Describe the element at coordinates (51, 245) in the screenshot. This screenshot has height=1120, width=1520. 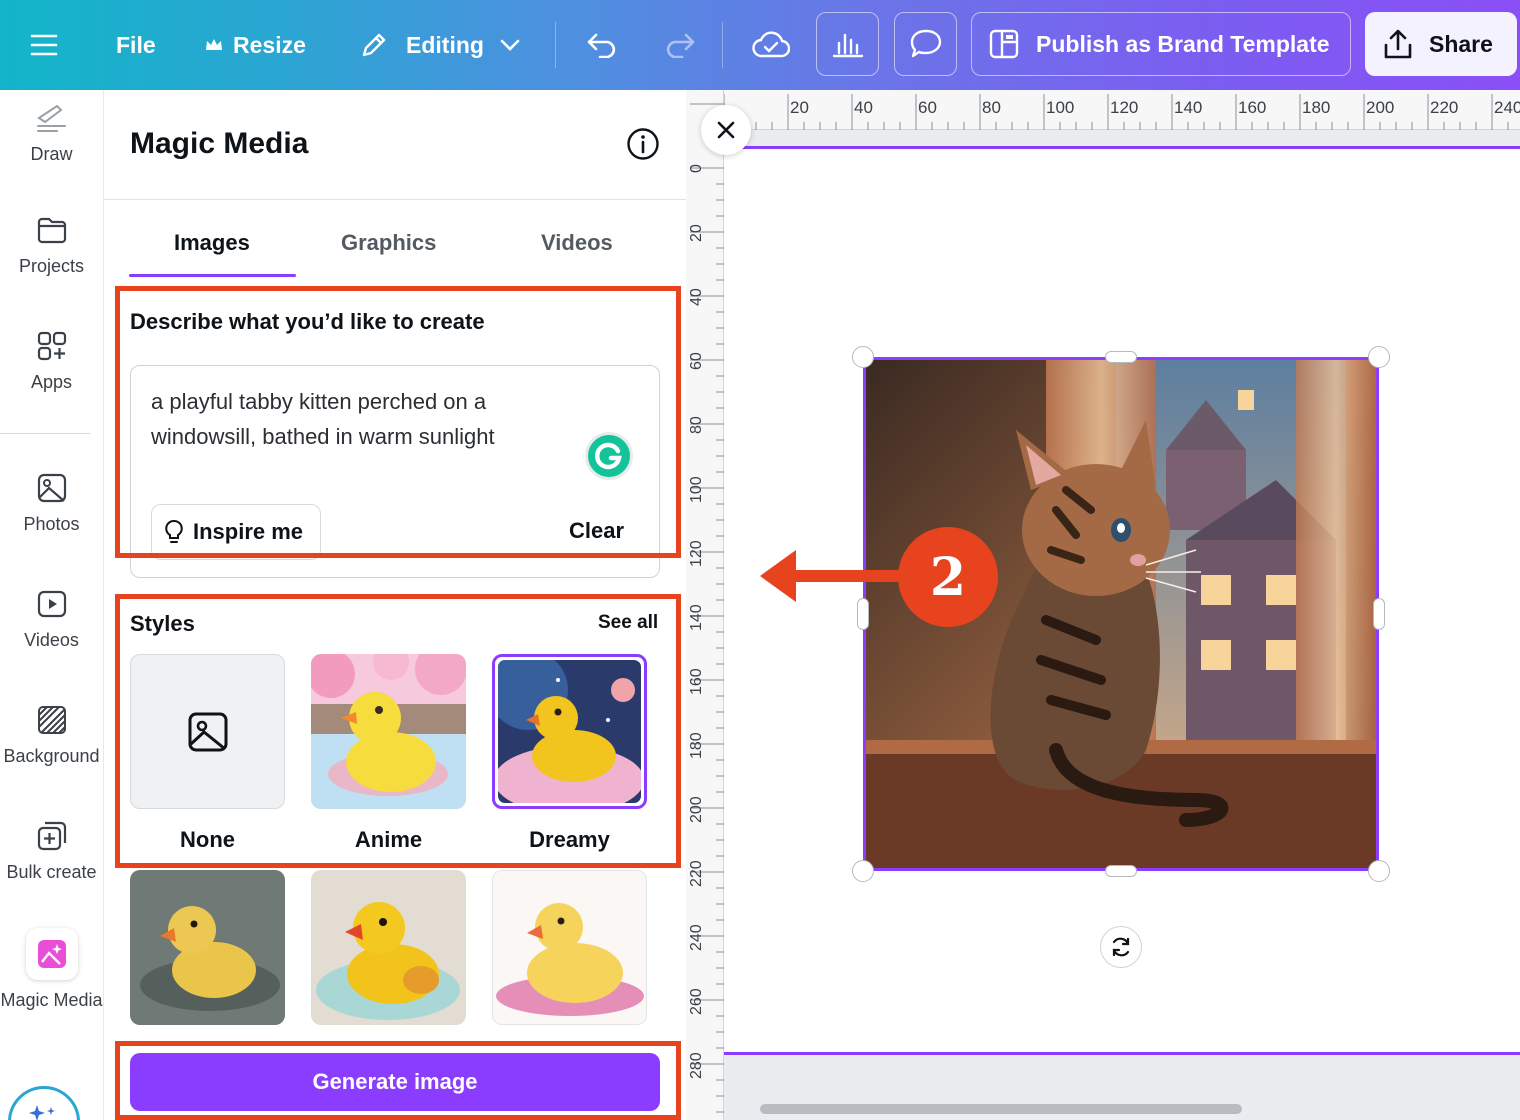
I see `rail-item-projects: Projects` at that location.